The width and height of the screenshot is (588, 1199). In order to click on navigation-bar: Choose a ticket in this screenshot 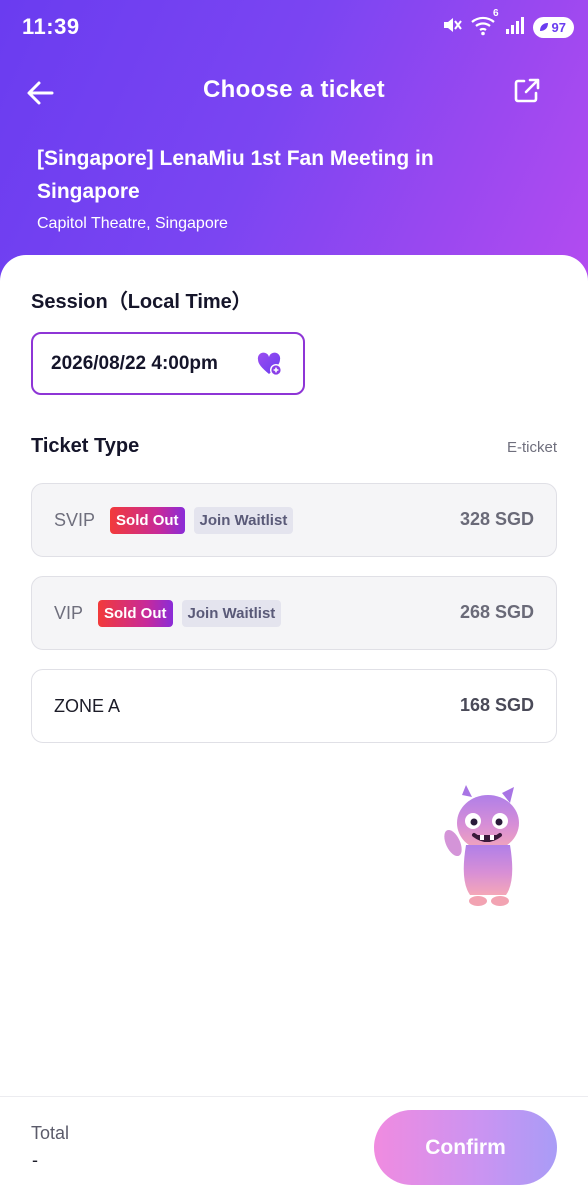, I will do `click(294, 92)`.